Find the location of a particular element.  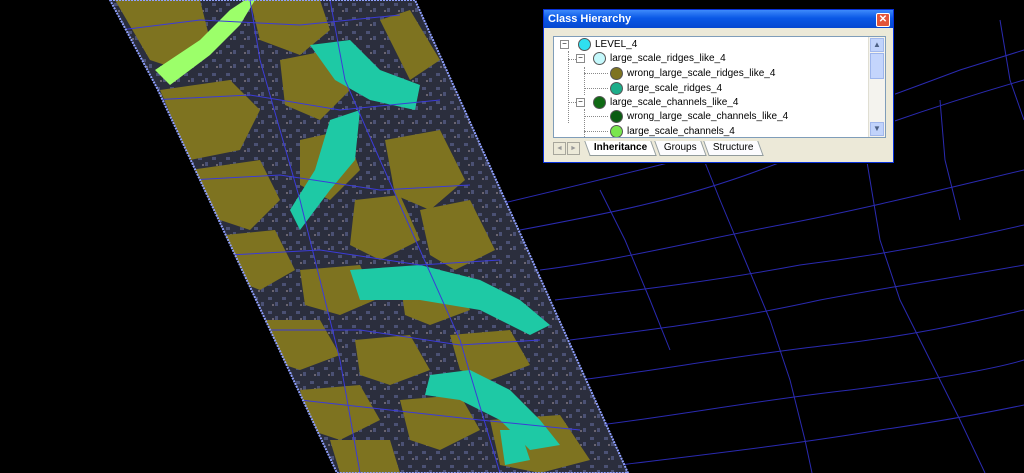

tree-node-large-scale-channels-4: large_scale_channels_4 is located at coordinates (704, 130).